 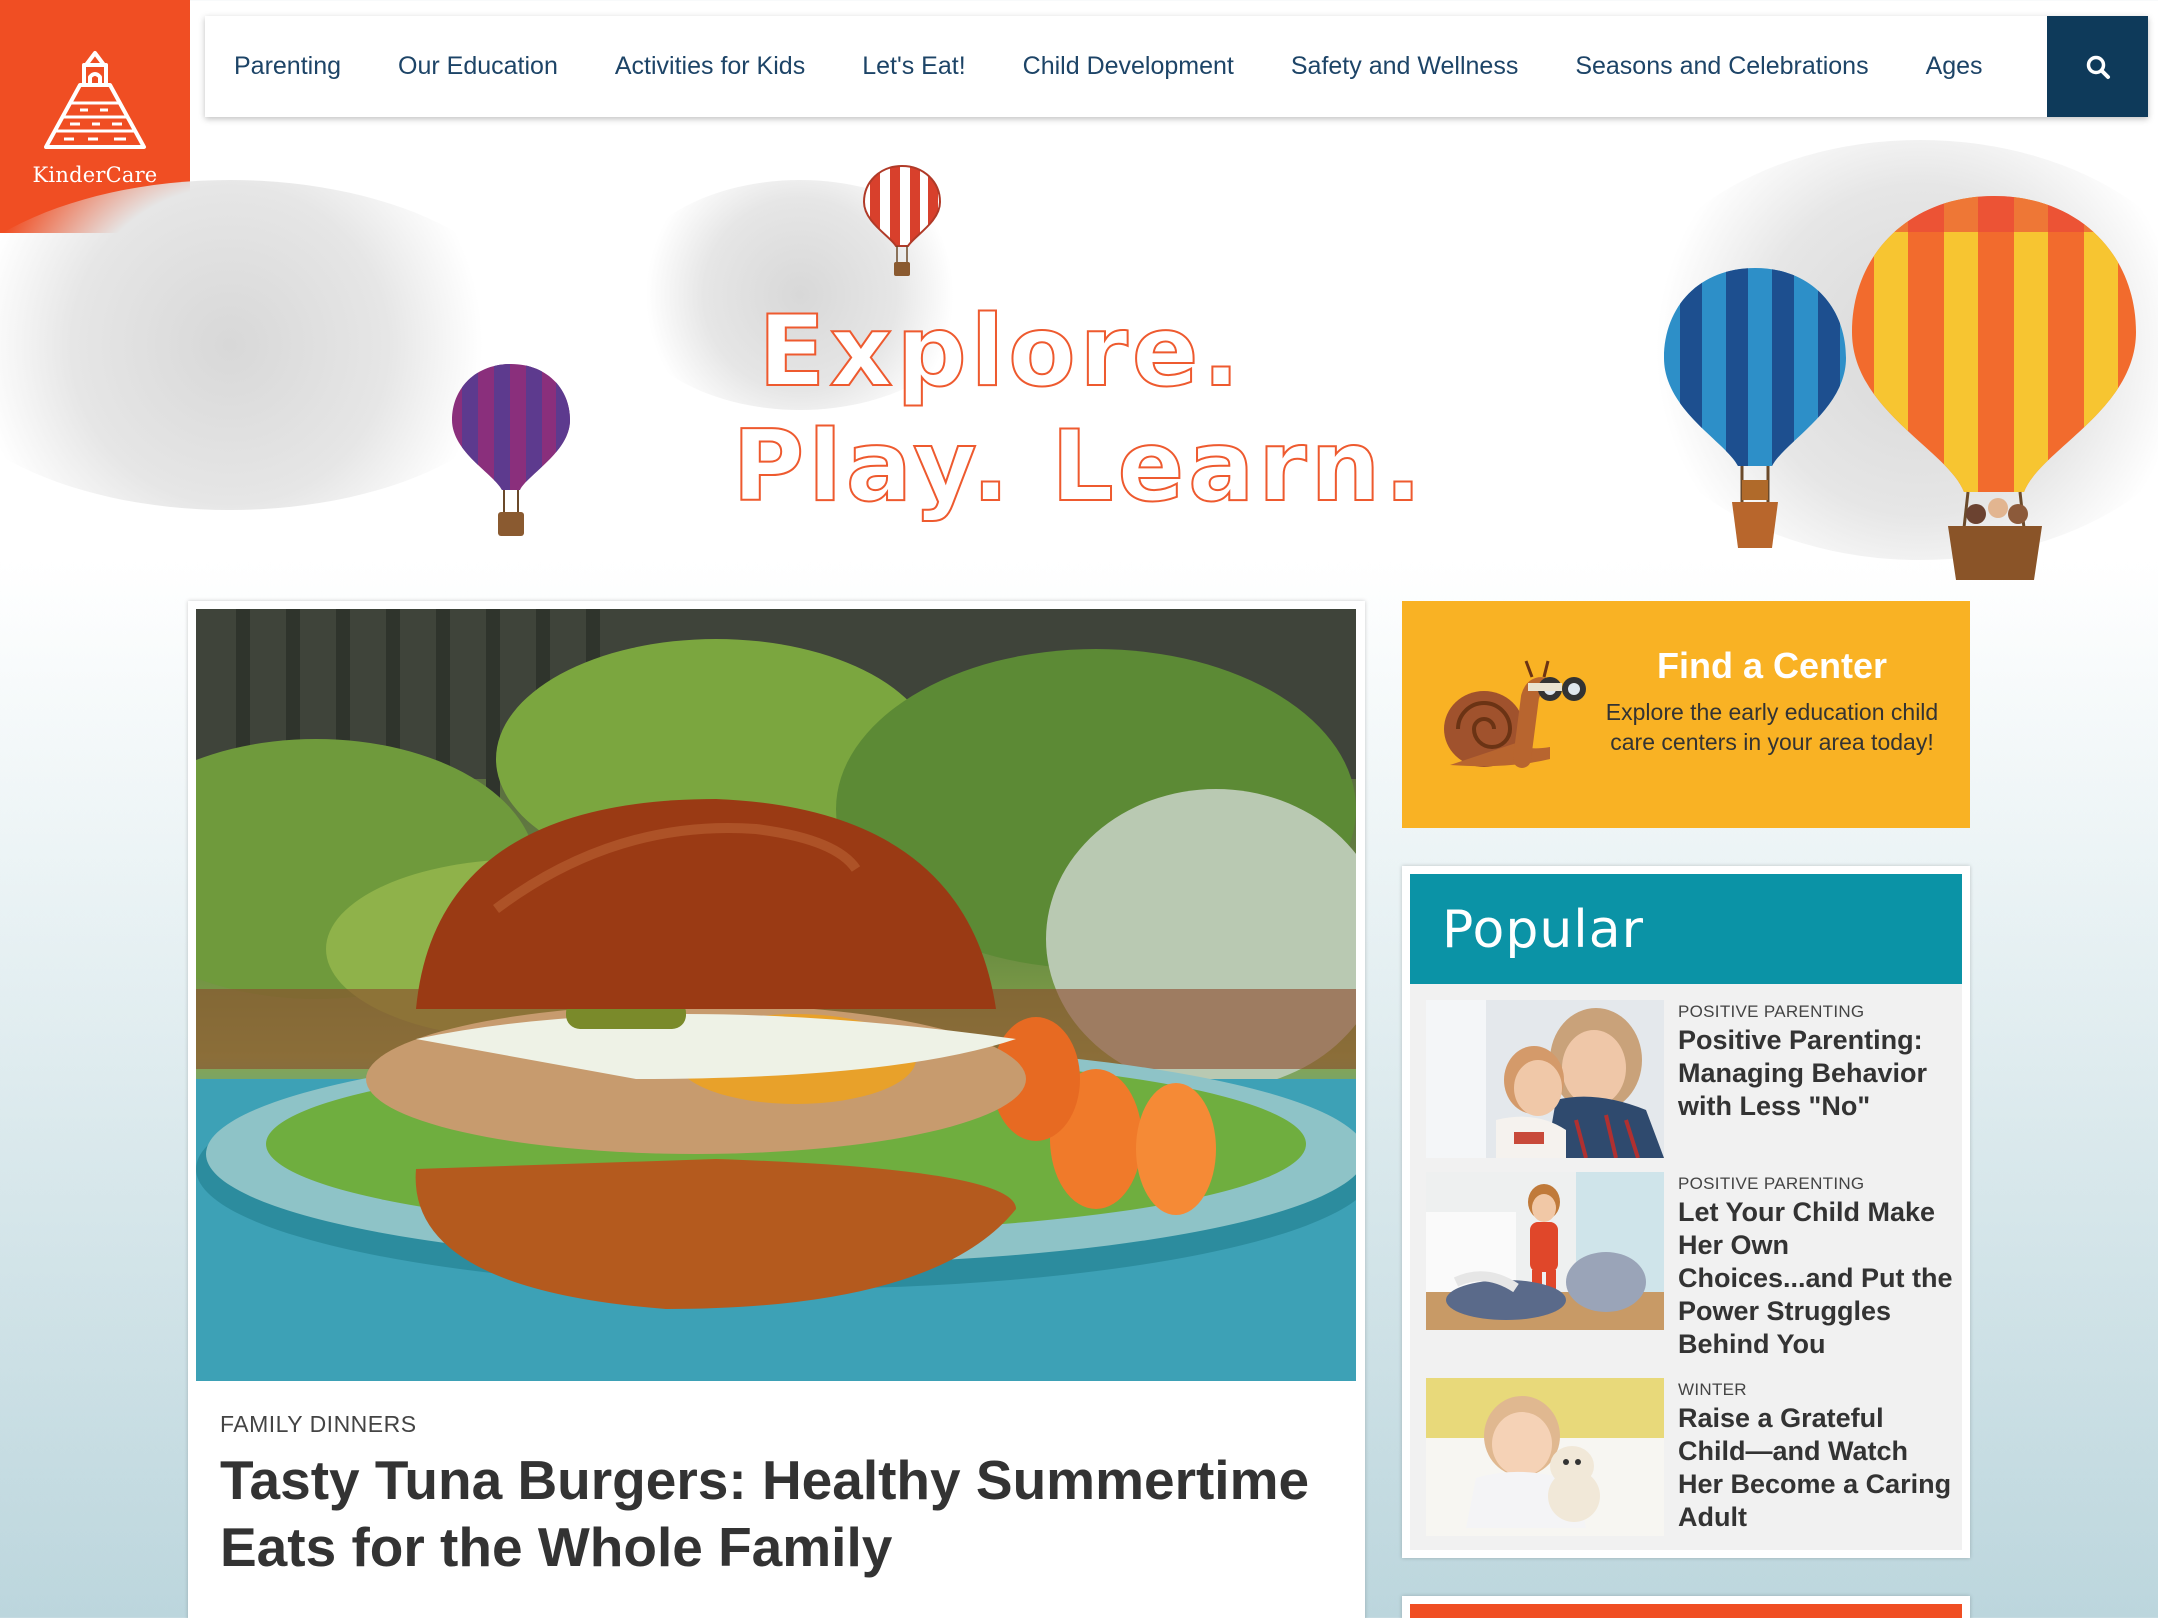 I want to click on nav-item-safety-and-wellness: Safety and Wellness, so click(x=1404, y=66).